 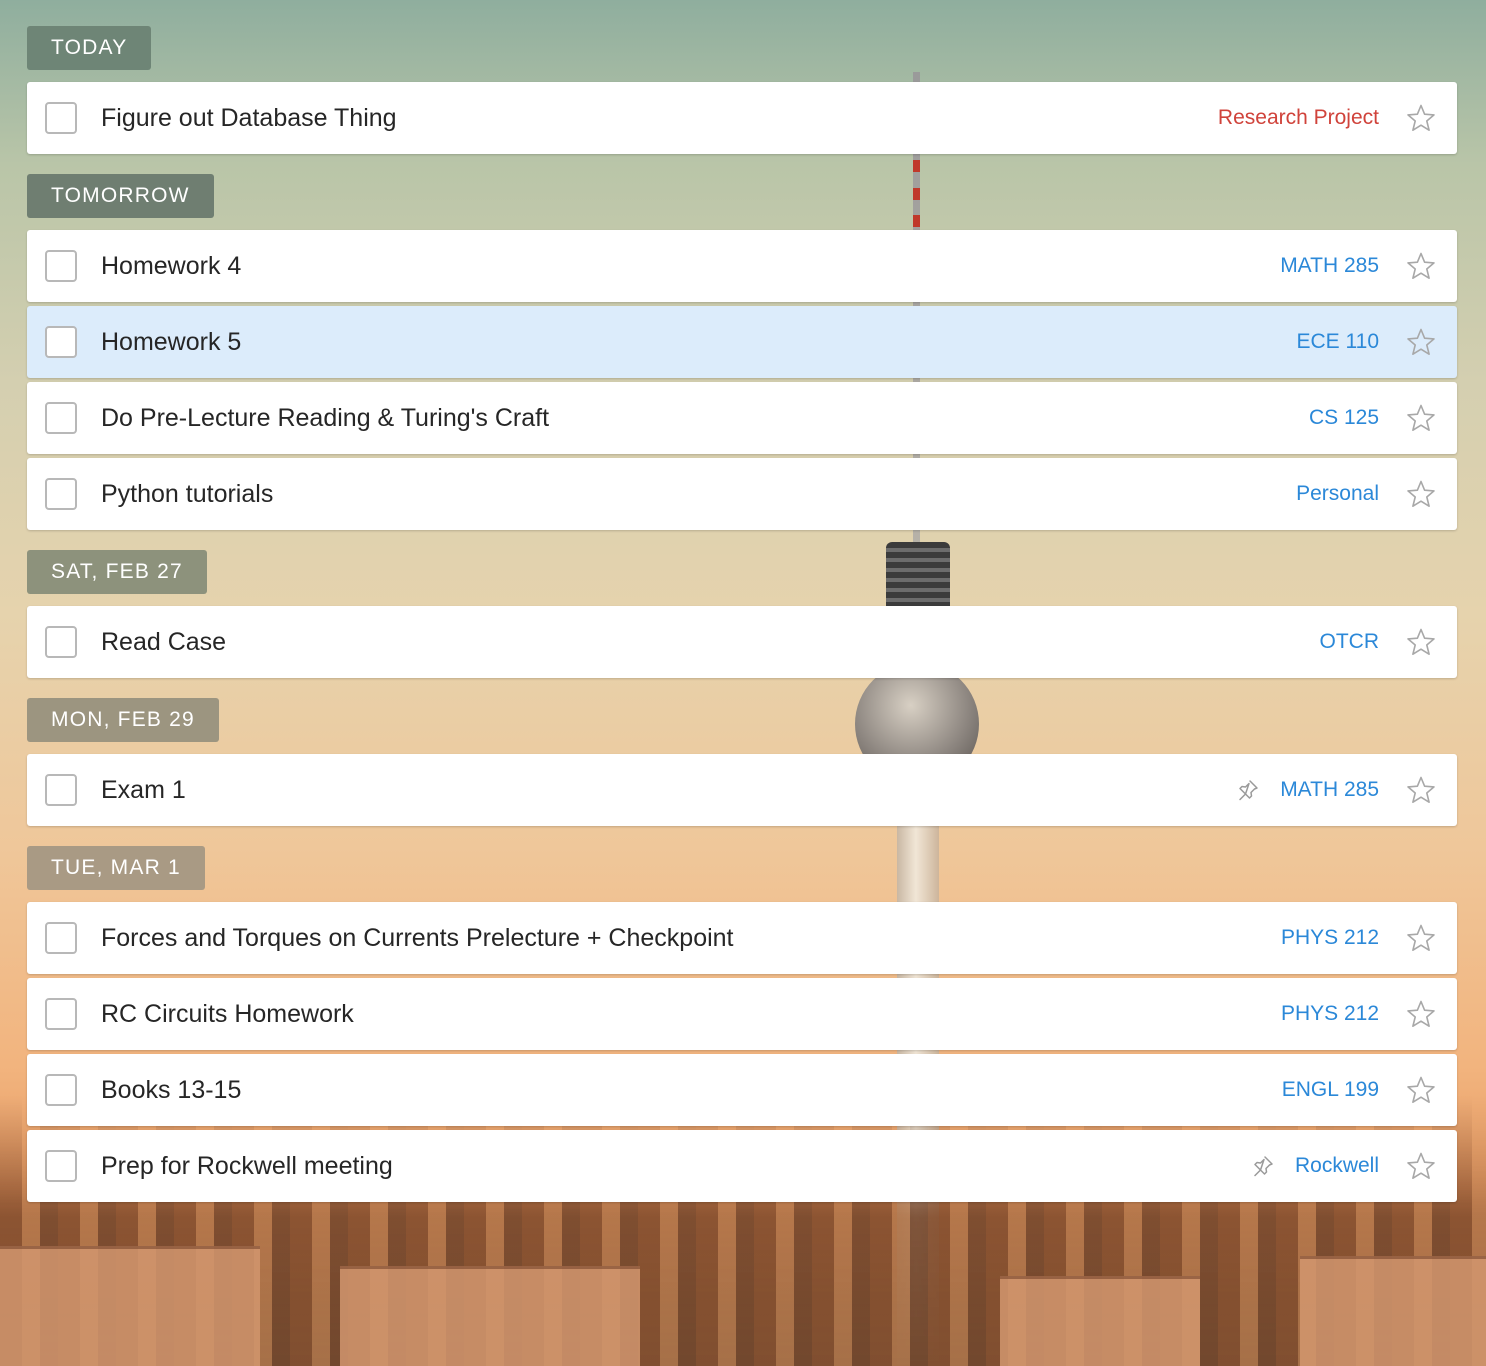 I want to click on task-row: Homework 5 ECE 110, so click(x=742, y=342).